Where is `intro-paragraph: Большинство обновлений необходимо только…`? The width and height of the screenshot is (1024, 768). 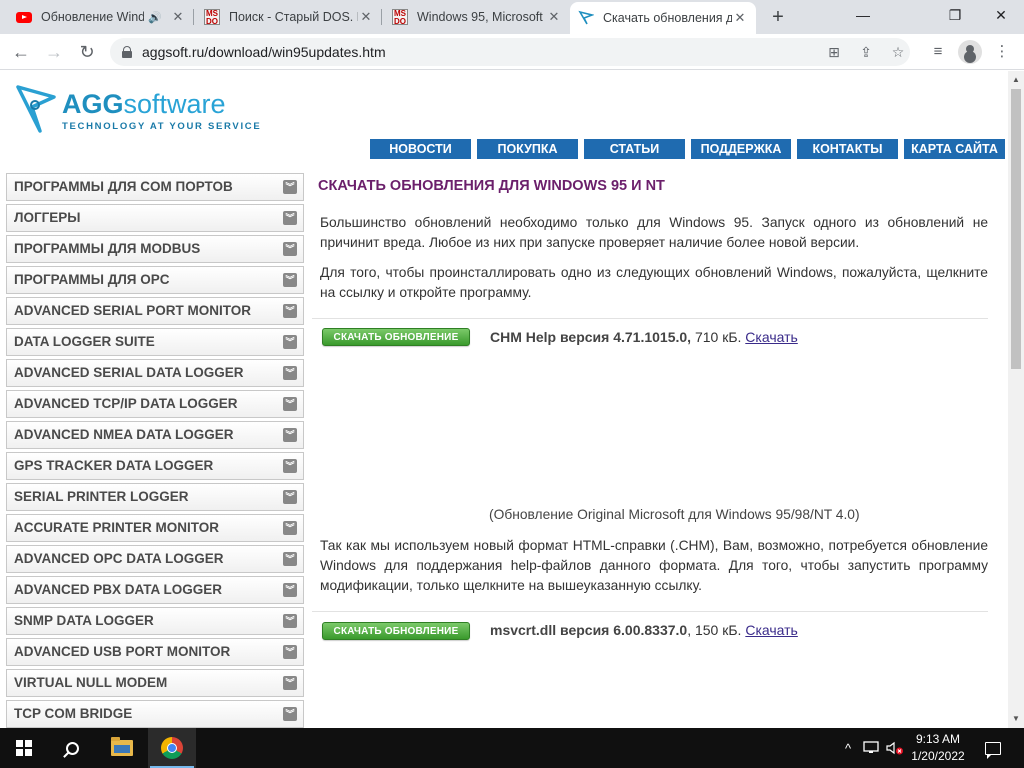 intro-paragraph: Большинство обновлений необходимо только… is located at coordinates (654, 232).